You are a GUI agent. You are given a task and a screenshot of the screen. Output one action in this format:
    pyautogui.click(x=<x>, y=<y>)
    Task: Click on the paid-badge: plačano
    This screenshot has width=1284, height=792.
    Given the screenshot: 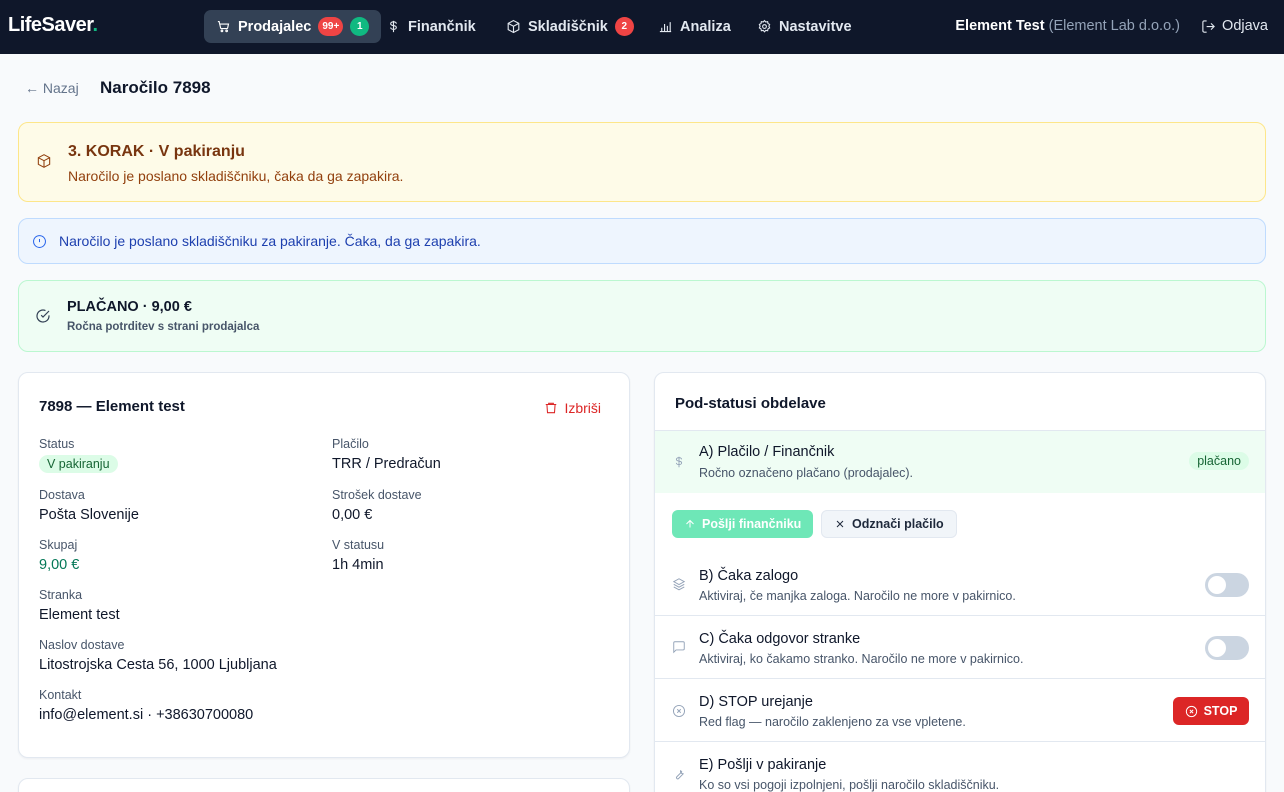 What is the action you would take?
    pyautogui.click(x=1219, y=461)
    